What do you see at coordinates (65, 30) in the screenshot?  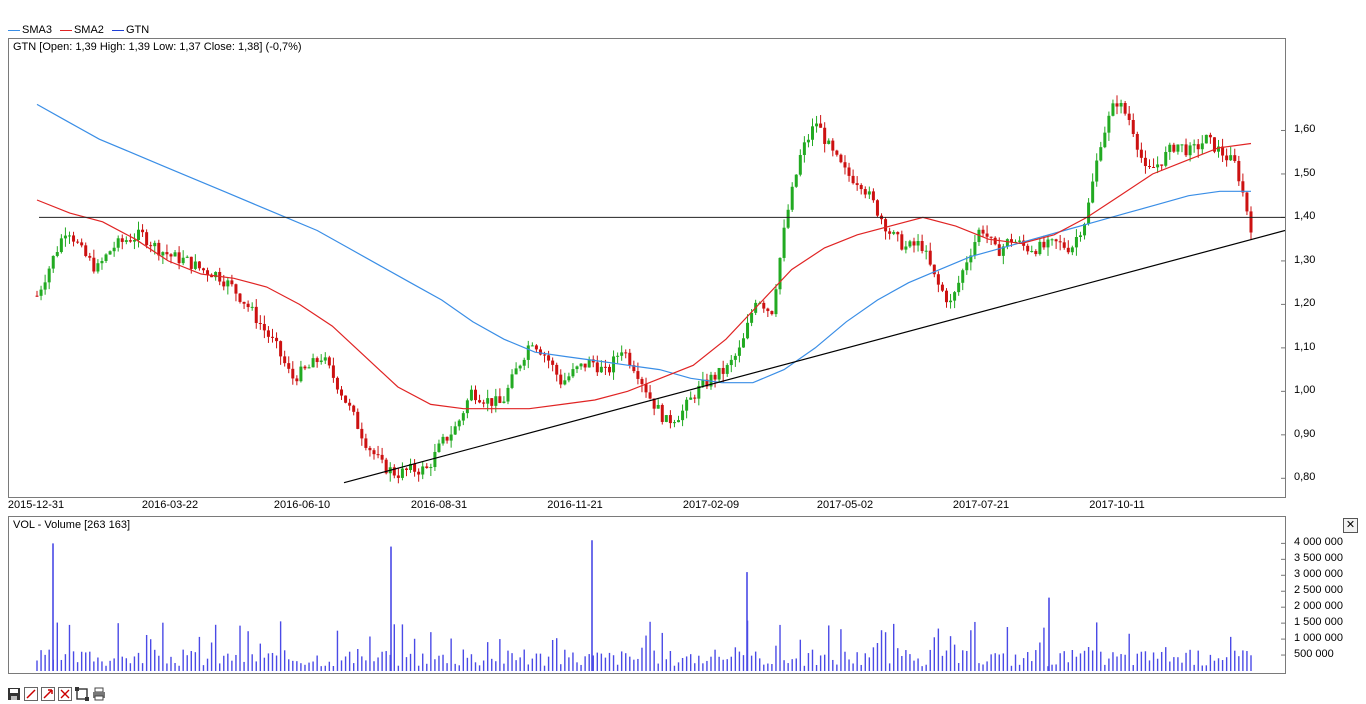 I see `legend-swatch-sma2` at bounding box center [65, 30].